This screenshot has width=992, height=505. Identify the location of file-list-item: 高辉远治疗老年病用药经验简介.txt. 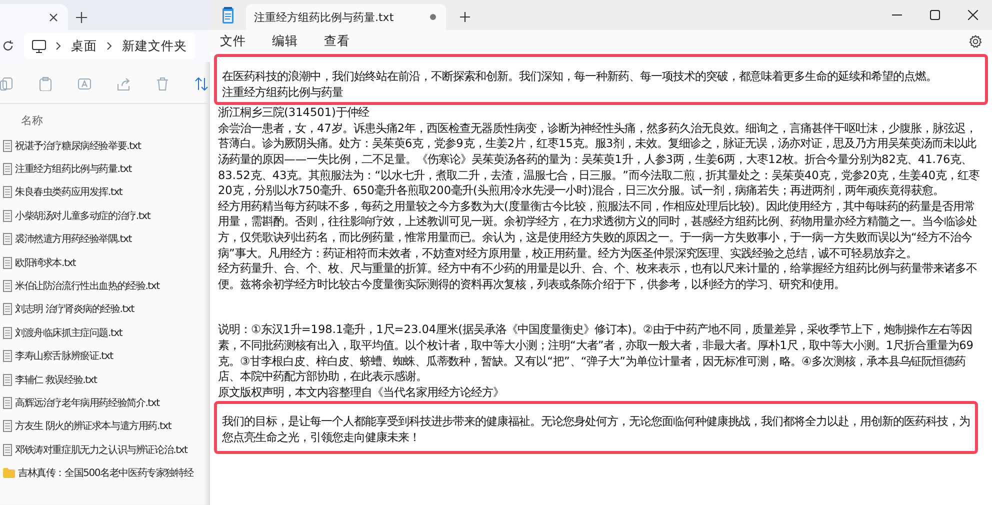
(105, 403).